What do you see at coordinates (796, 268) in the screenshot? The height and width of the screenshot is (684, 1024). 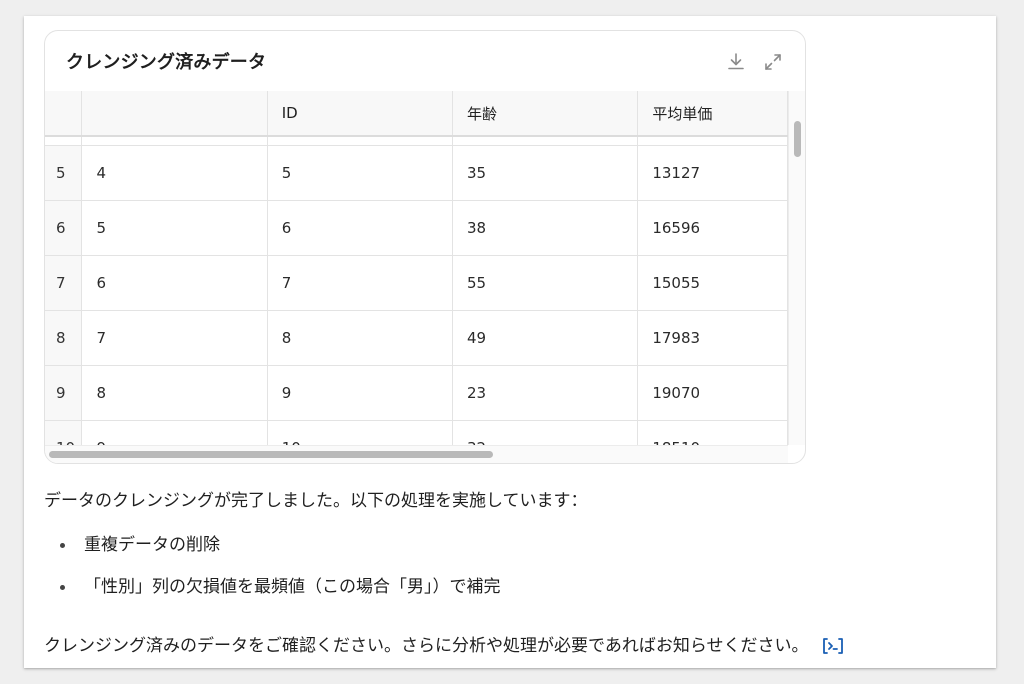 I see `vertical-scrollbar` at bounding box center [796, 268].